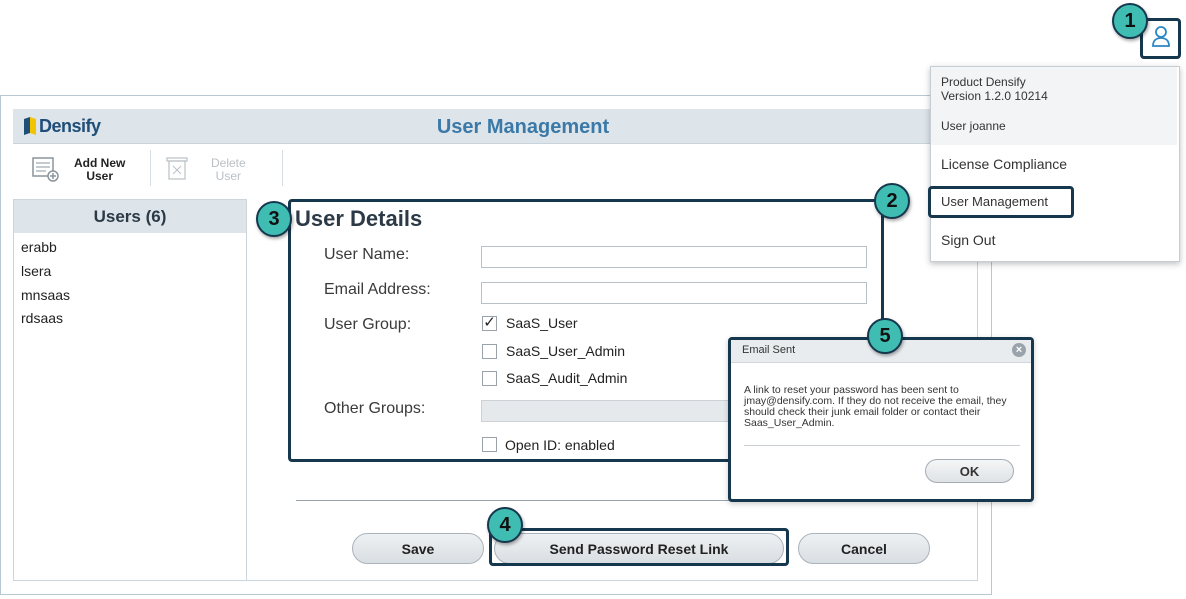 The height and width of the screenshot is (599, 1186). What do you see at coordinates (1004, 164) in the screenshot?
I see `menu-item-license-compliance: License Compliance` at bounding box center [1004, 164].